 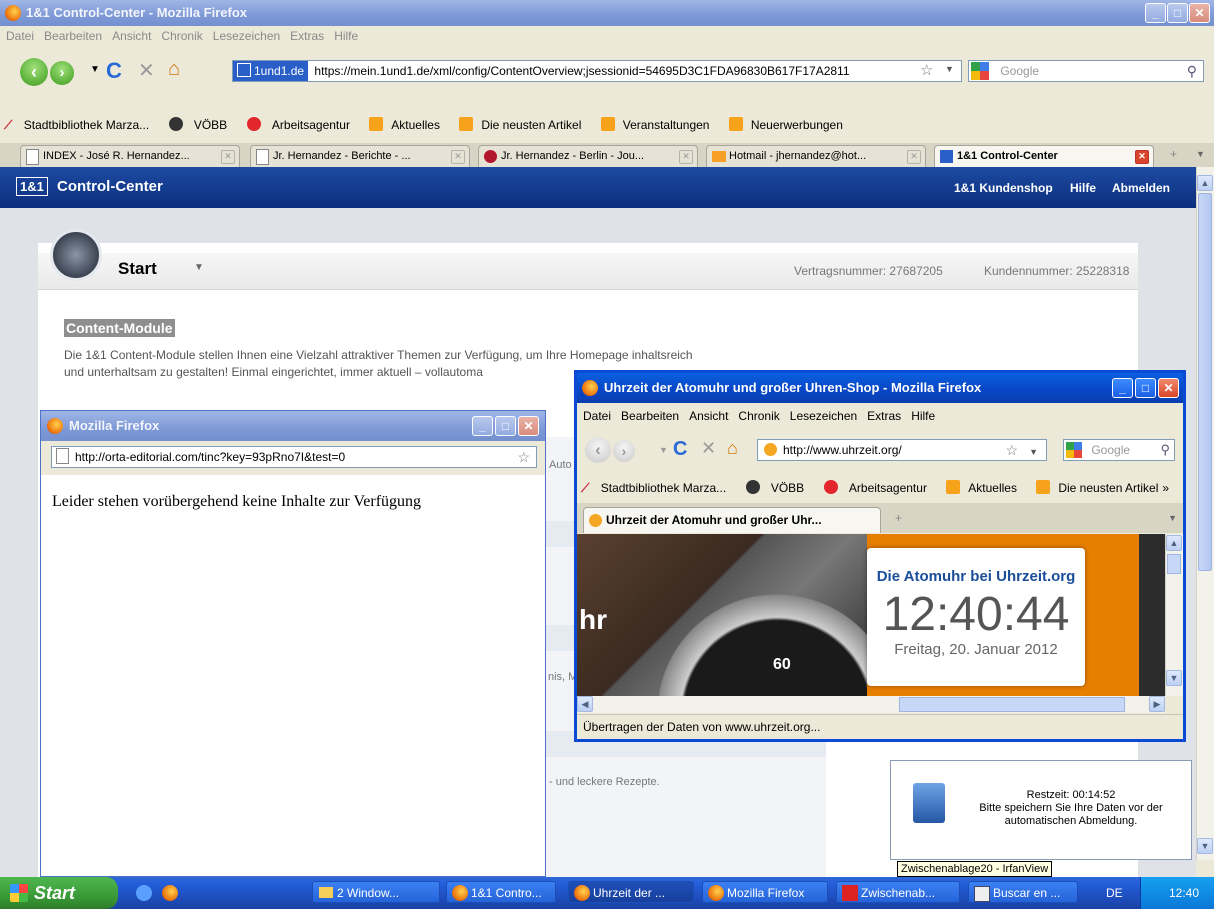 What do you see at coordinates (482, 426) in the screenshot?
I see `popup-minimize-button: _` at bounding box center [482, 426].